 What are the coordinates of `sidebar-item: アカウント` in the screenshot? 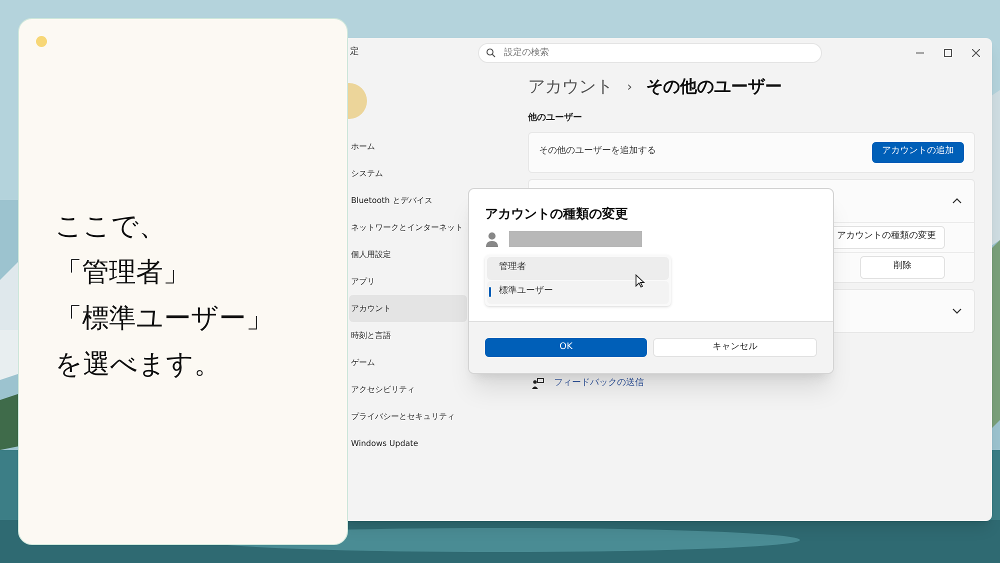 It's located at (408, 308).